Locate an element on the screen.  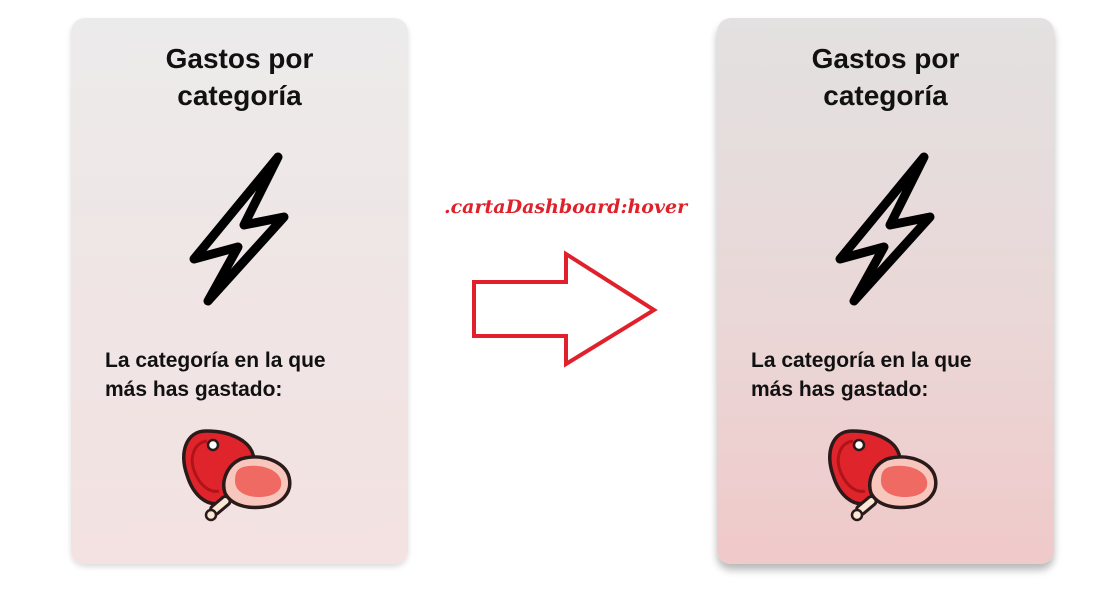
hover-selector-label: .cartaDashboard:hover is located at coordinates (566, 207).